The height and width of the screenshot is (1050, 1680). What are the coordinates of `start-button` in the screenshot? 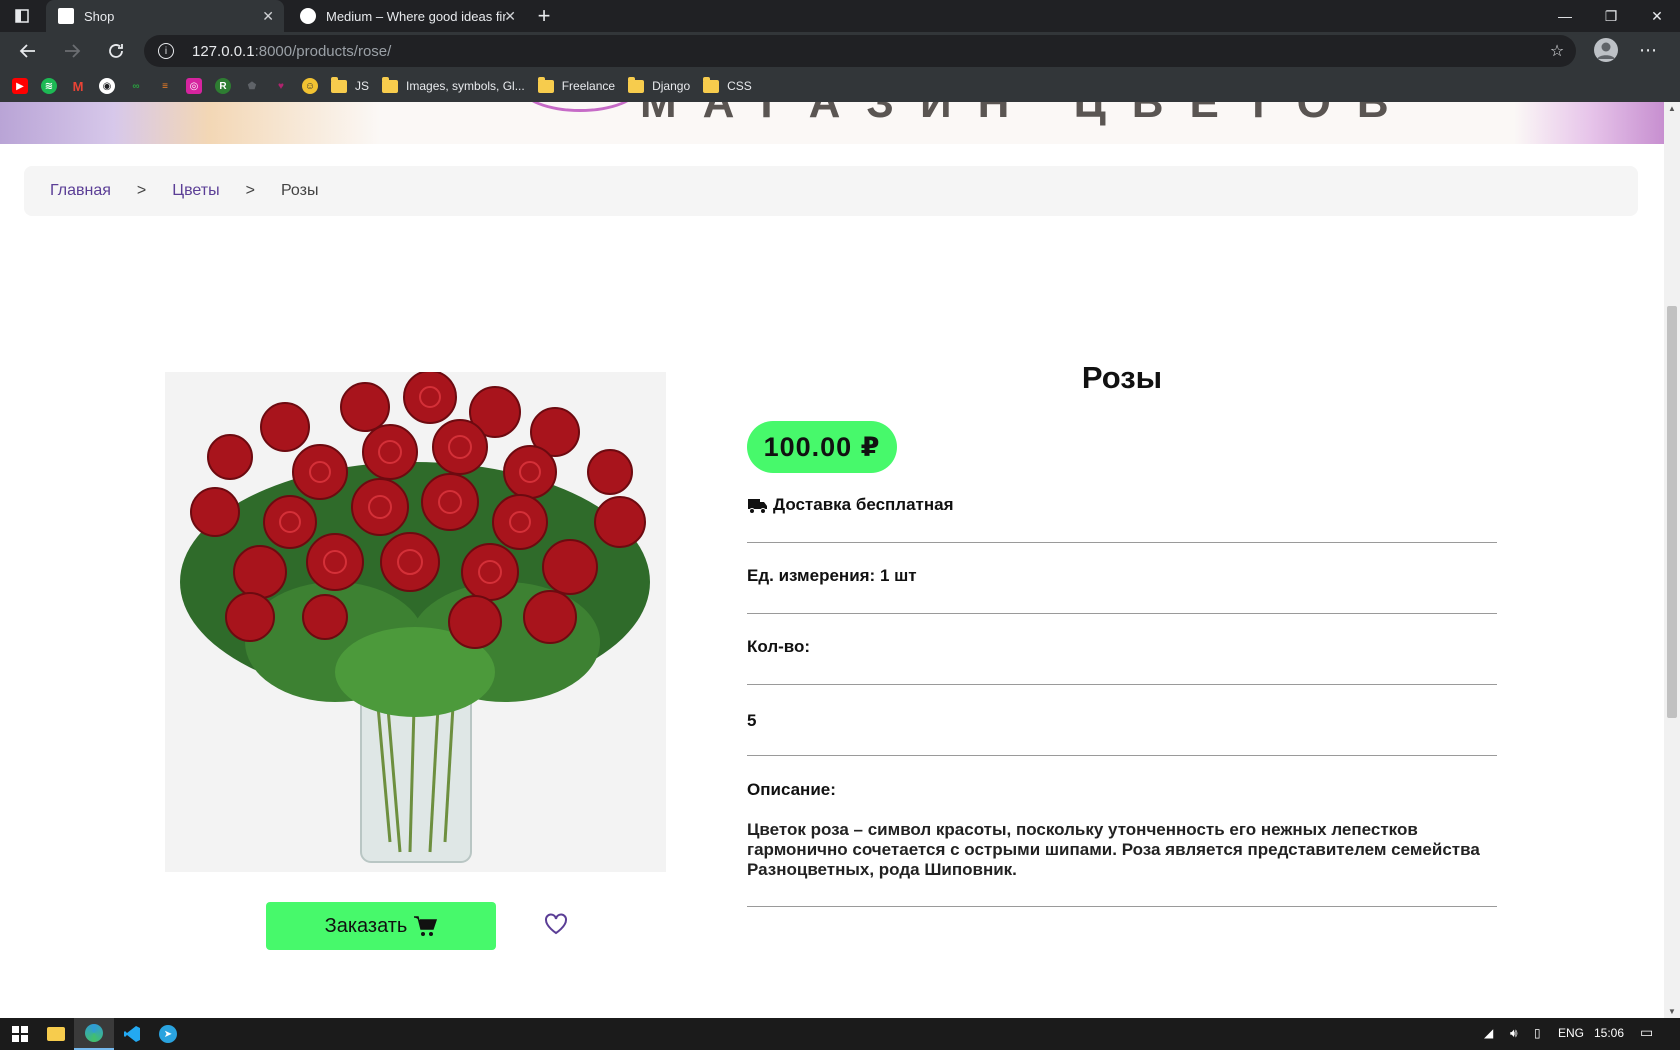 It's located at (20, 1034).